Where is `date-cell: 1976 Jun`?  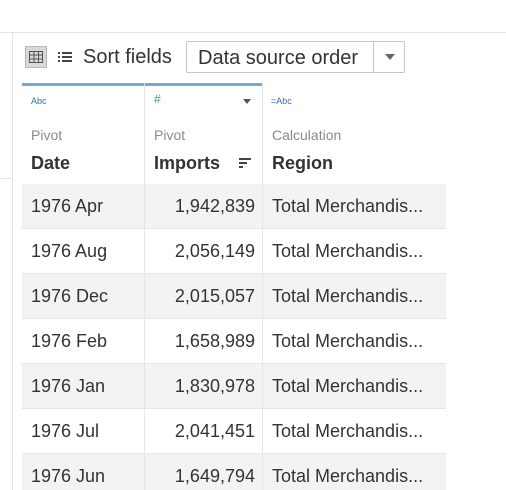 date-cell: 1976 Jun is located at coordinates (83, 472).